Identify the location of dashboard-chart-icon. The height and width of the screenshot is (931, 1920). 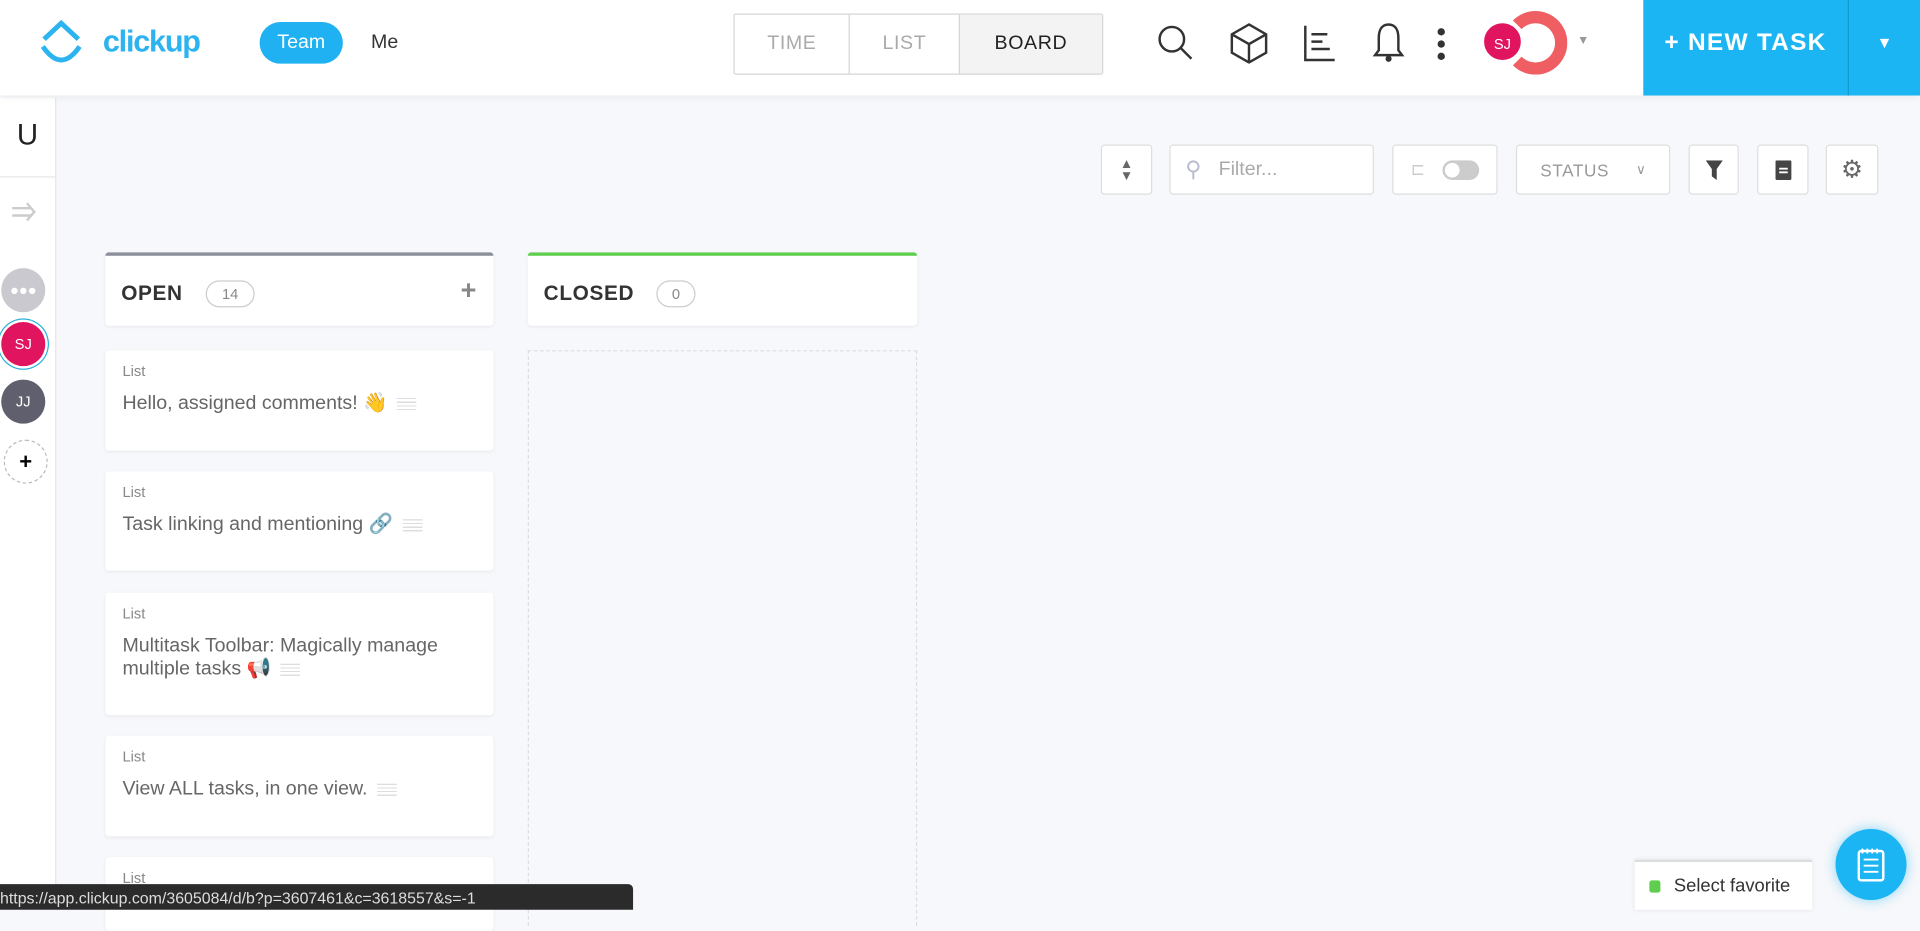
(1320, 42).